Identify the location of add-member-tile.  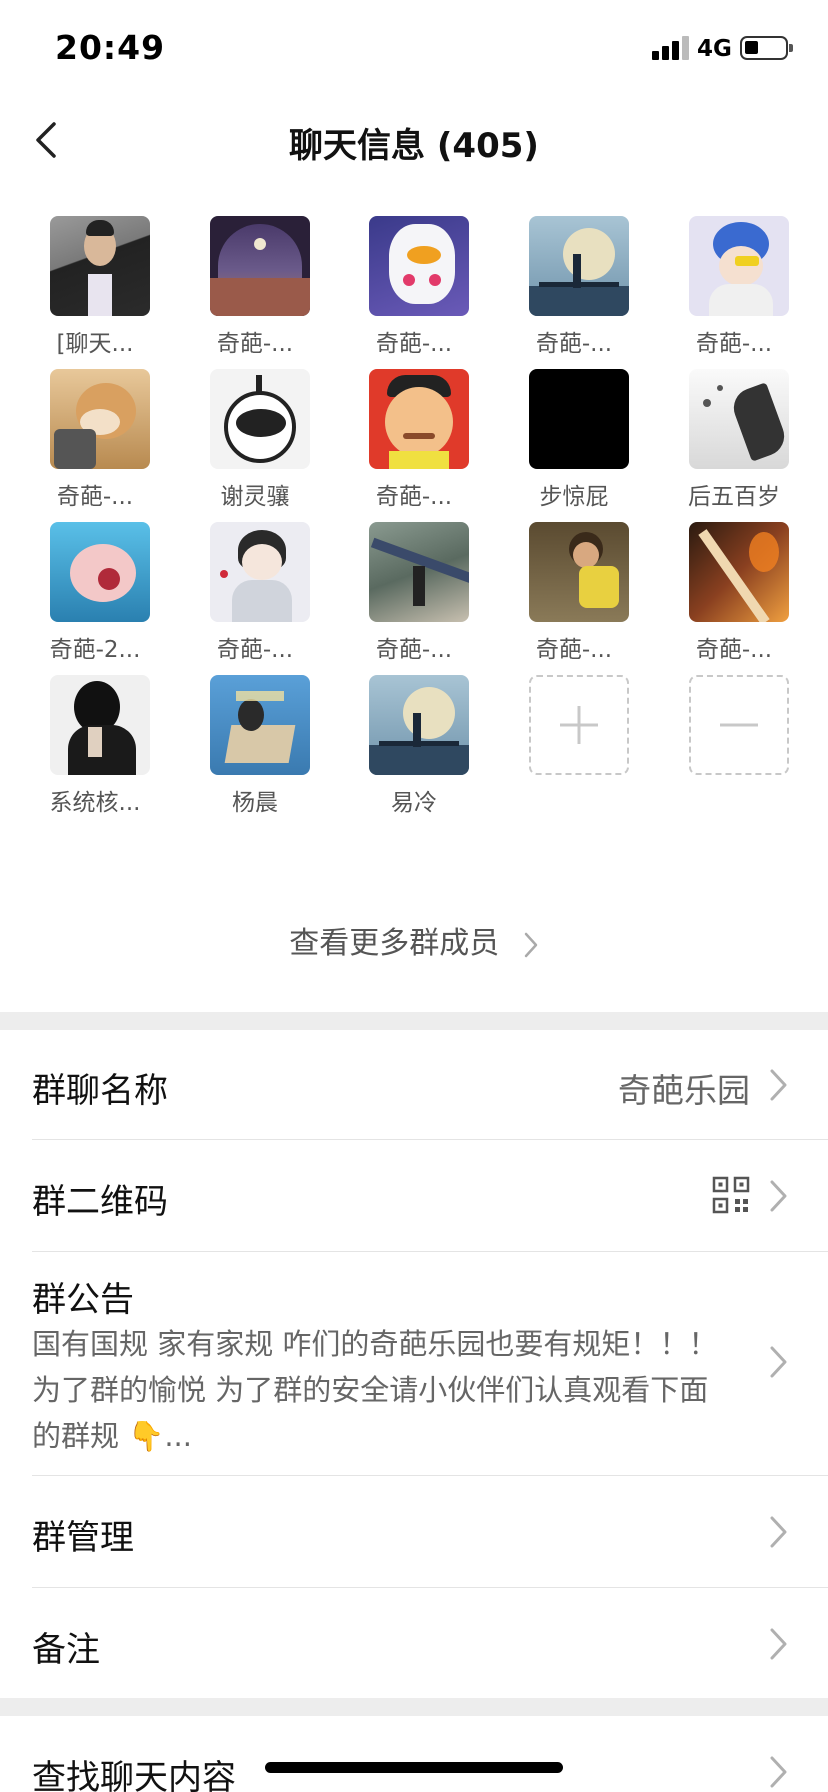
(579, 725).